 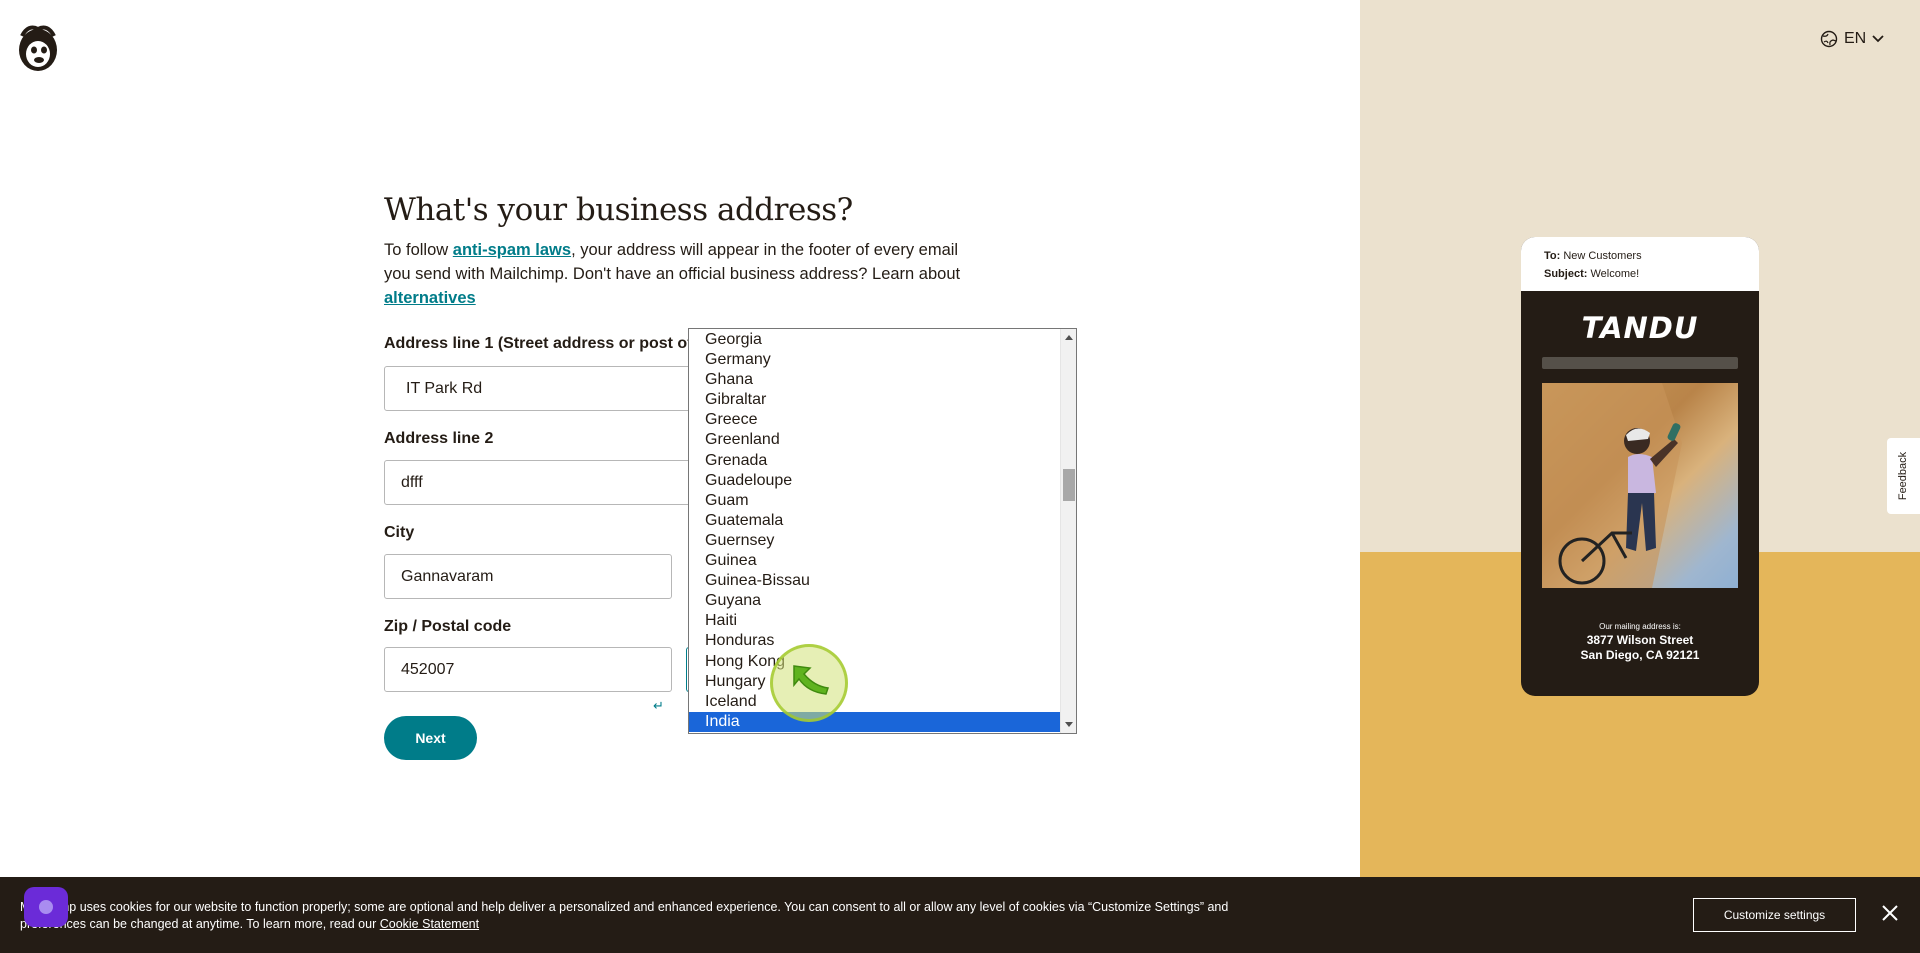 I want to click on country-option: Georgia, so click(x=874, y=340).